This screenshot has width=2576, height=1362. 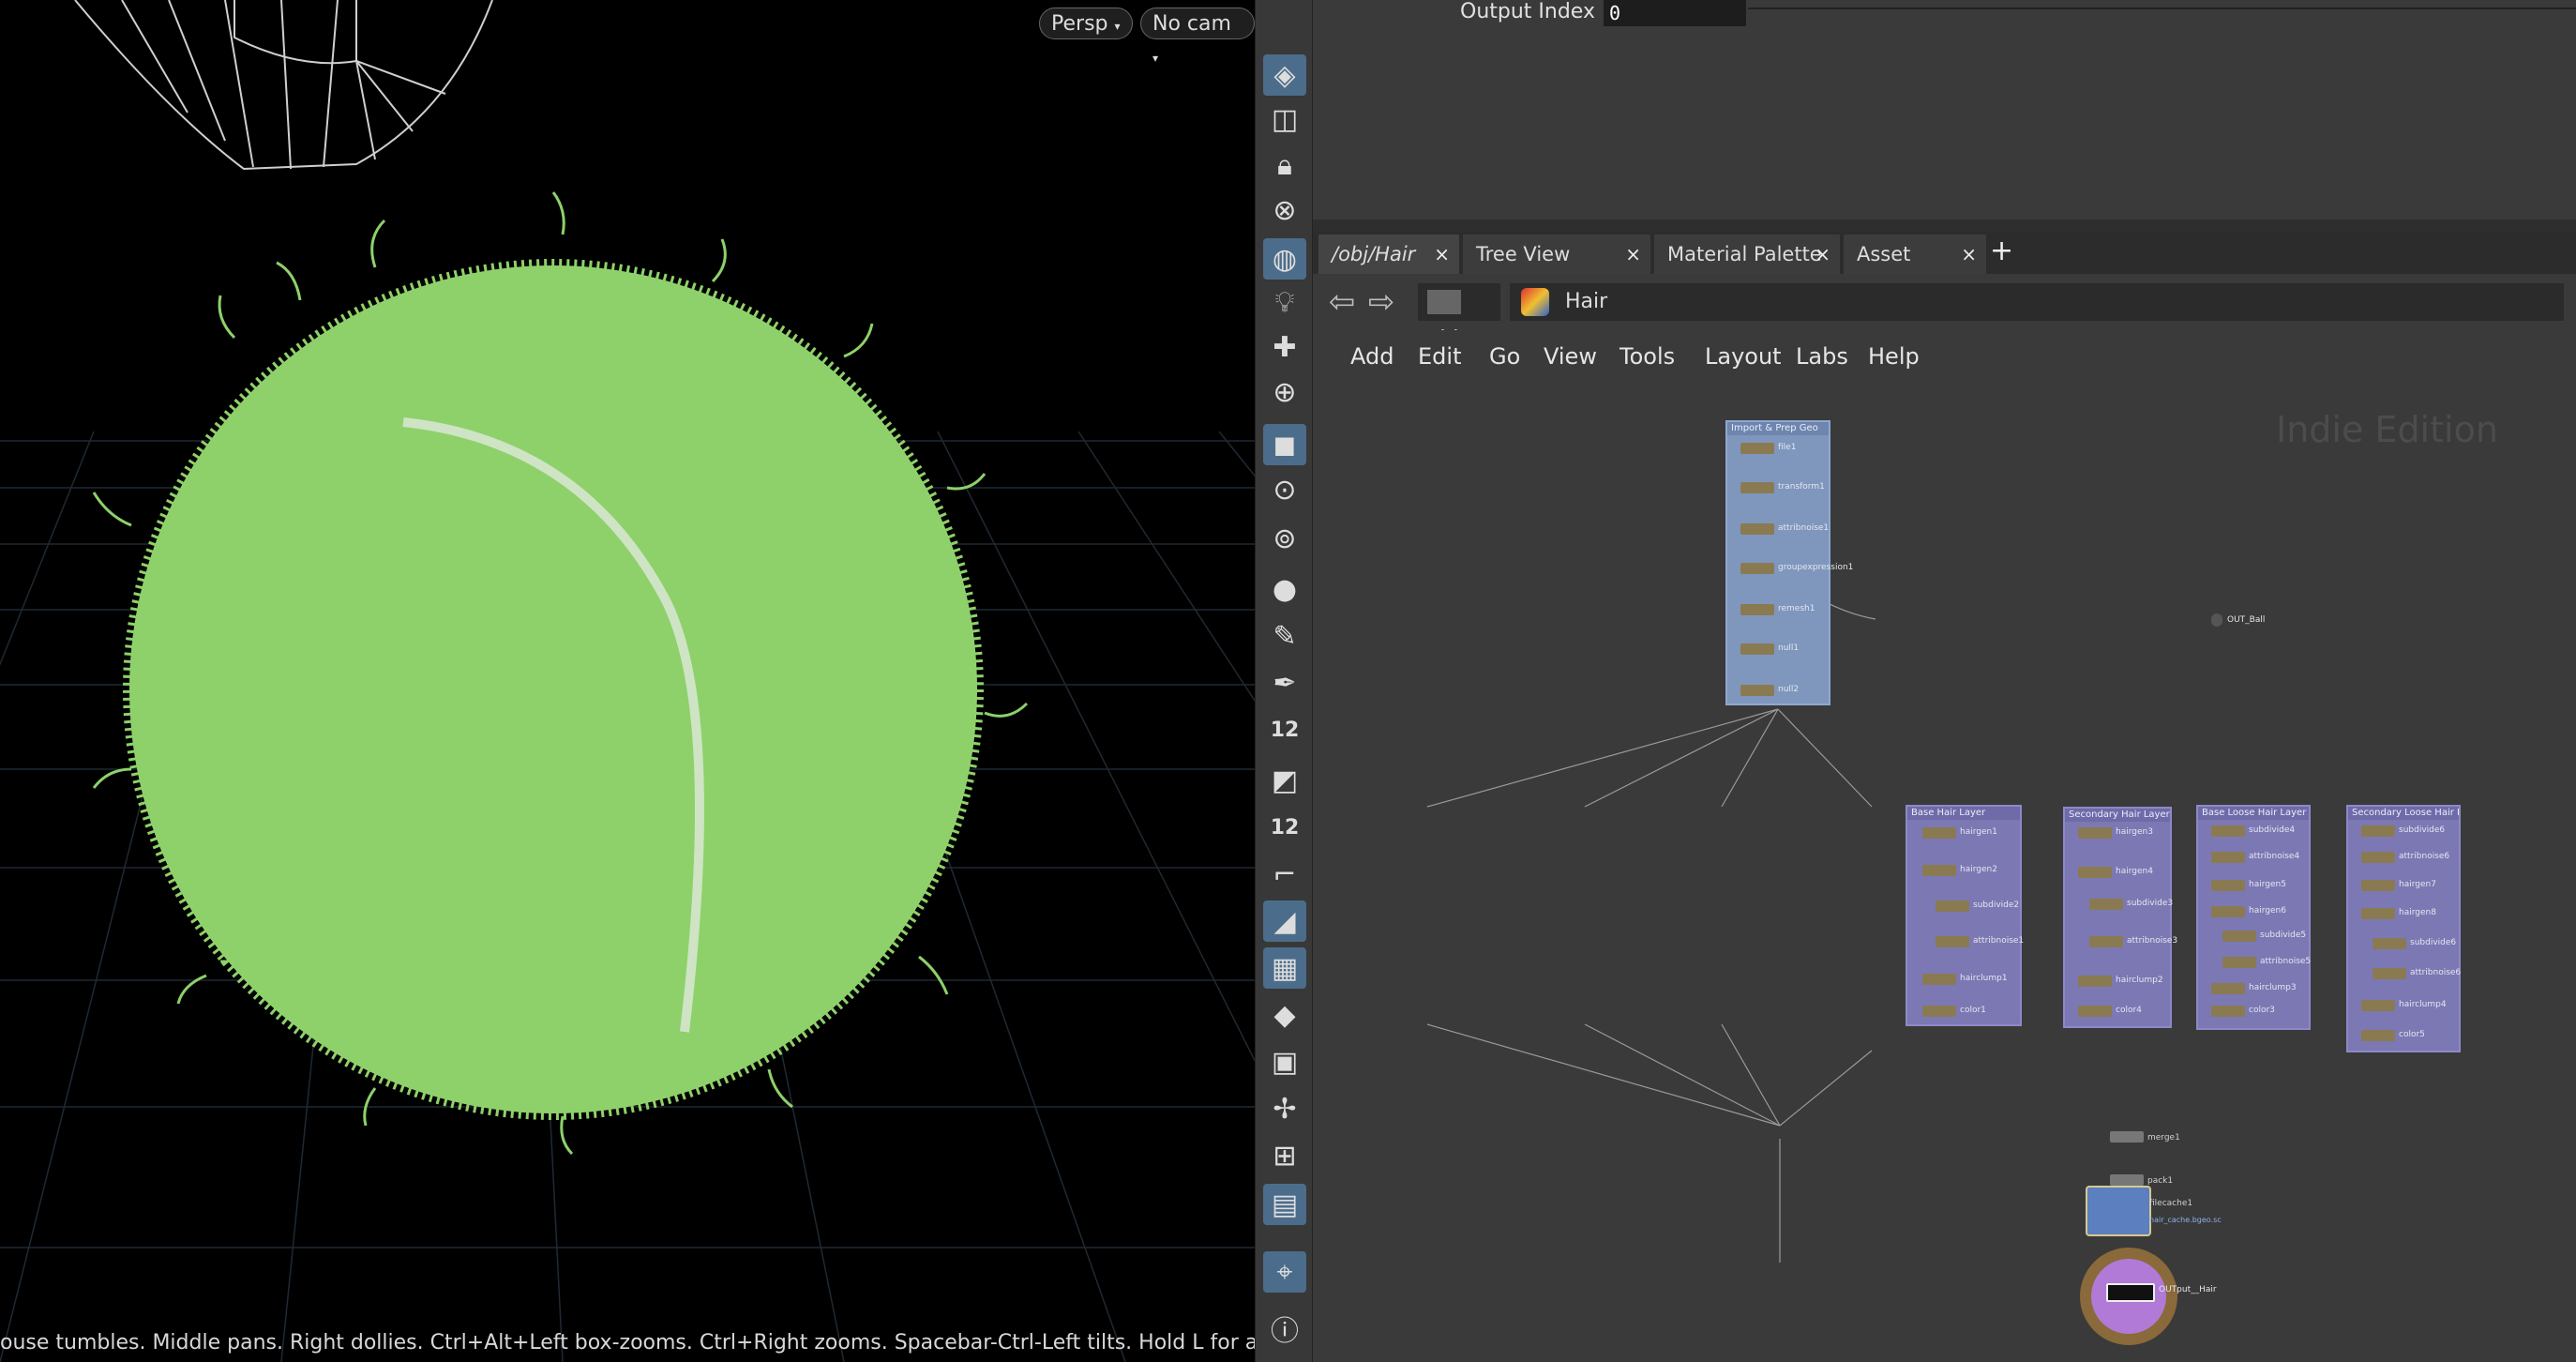 What do you see at coordinates (2228, 857) in the screenshot?
I see `node-attribnoise4` at bounding box center [2228, 857].